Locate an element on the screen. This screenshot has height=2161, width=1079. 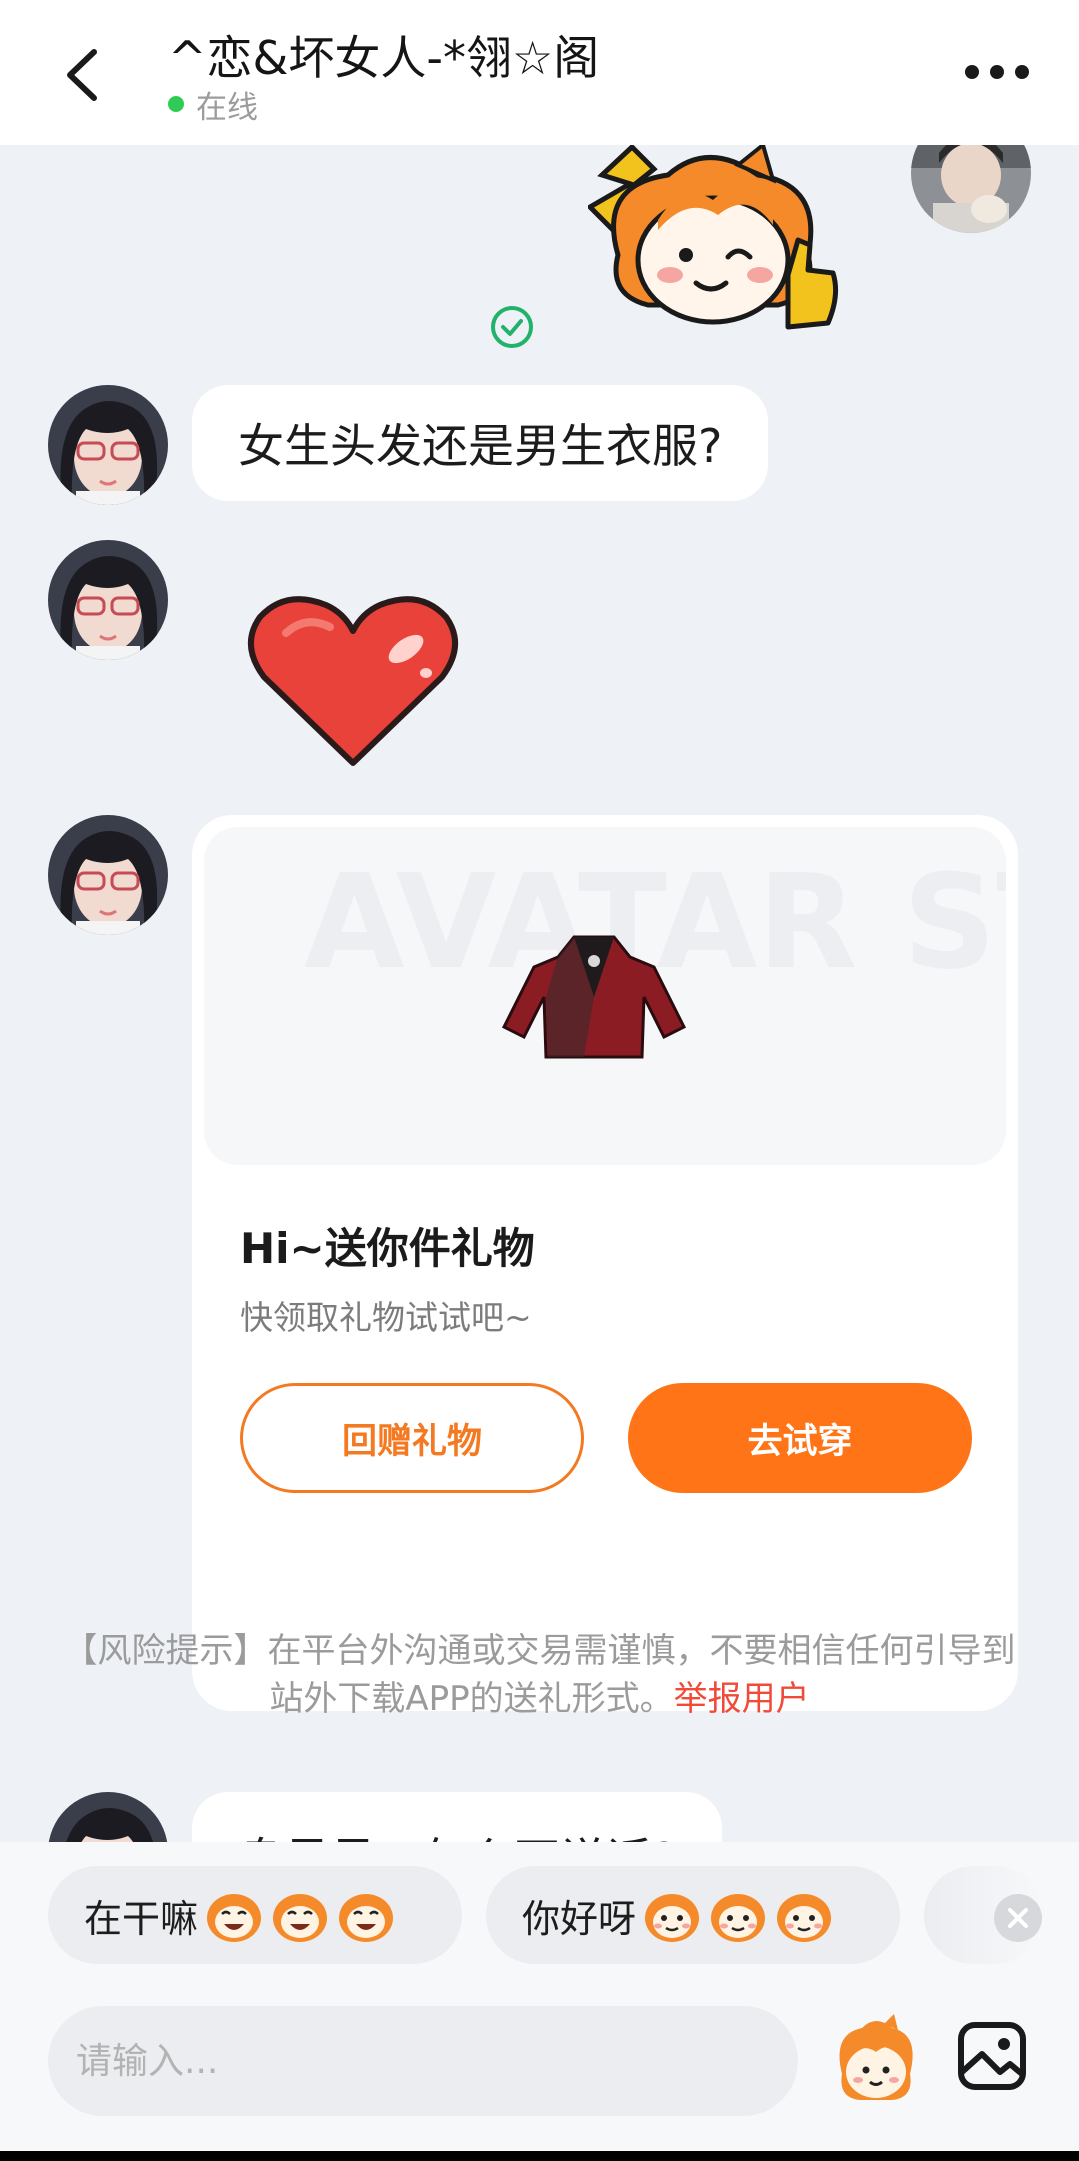
quick-reply-label: 你好呀 is located at coordinates (579, 1918).